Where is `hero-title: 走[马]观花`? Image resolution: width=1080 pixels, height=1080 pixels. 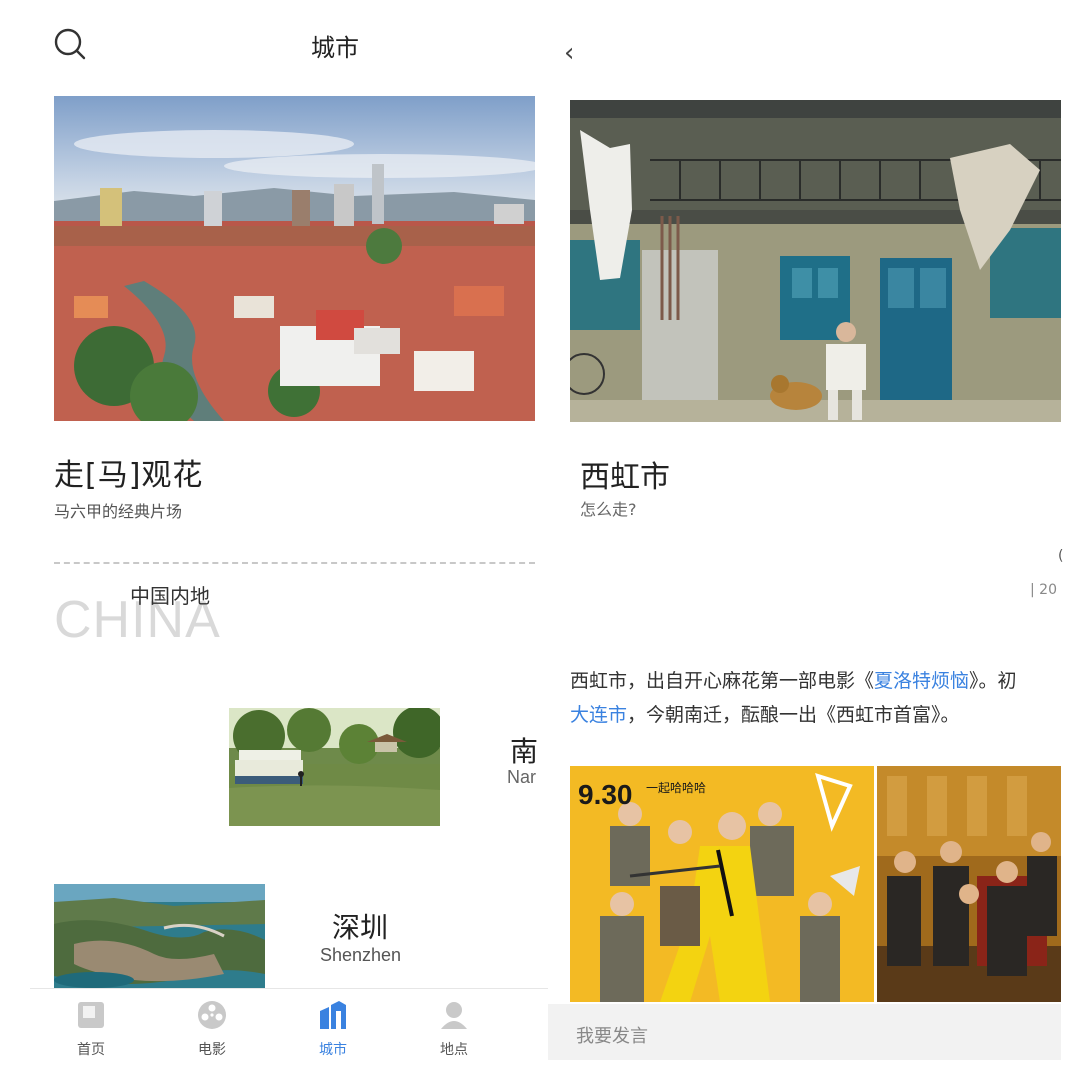 hero-title: 走[马]观花 is located at coordinates (129, 475).